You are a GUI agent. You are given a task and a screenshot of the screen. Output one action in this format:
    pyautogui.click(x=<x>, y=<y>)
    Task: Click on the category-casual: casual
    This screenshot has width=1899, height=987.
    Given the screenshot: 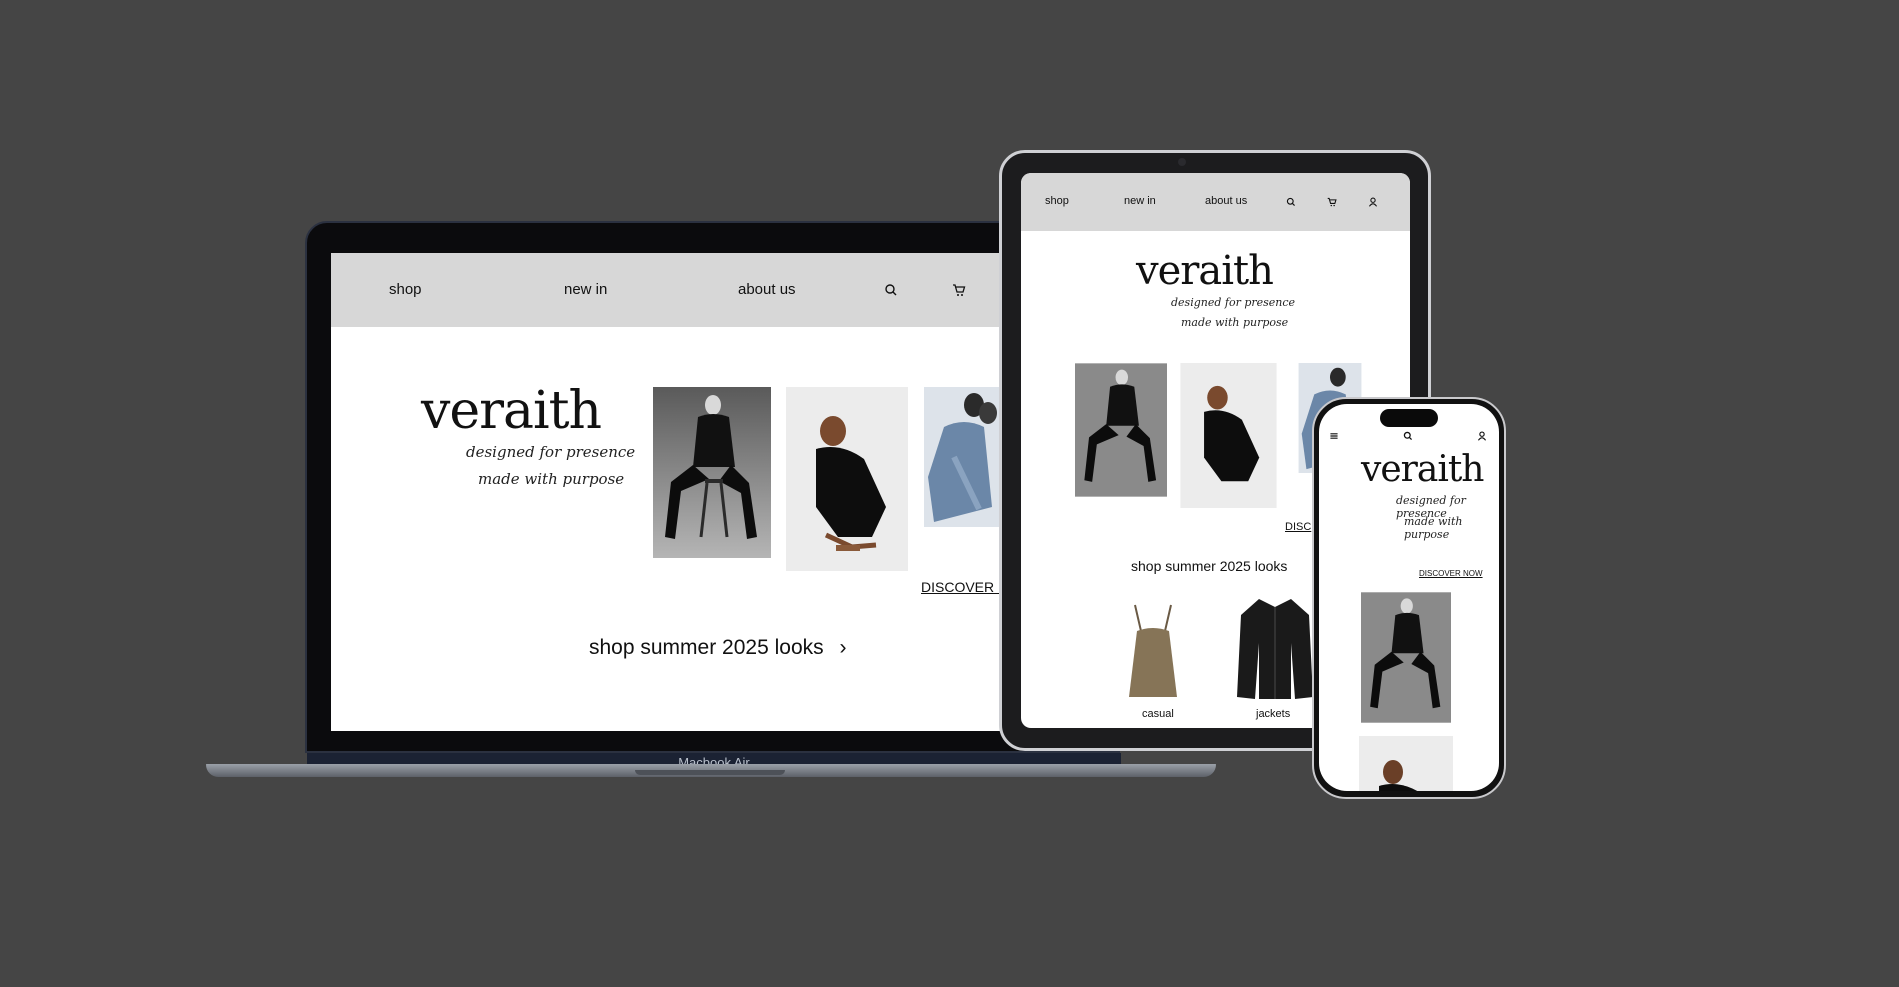 What is the action you would take?
    pyautogui.click(x=1158, y=714)
    